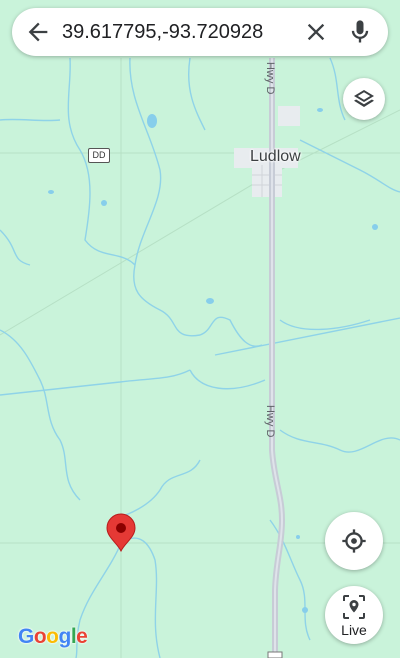 This screenshot has height=658, width=400. I want to click on live-view-button: Live, so click(354, 615).